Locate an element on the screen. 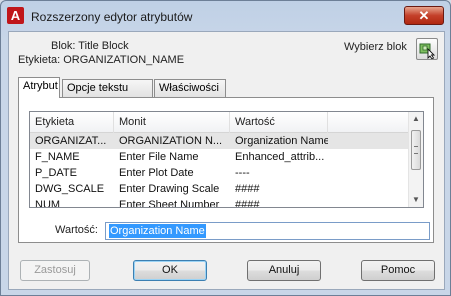 Image resolution: width=451 pixels, height=296 pixels. row-prompt: Enter File Name is located at coordinates (159, 157).